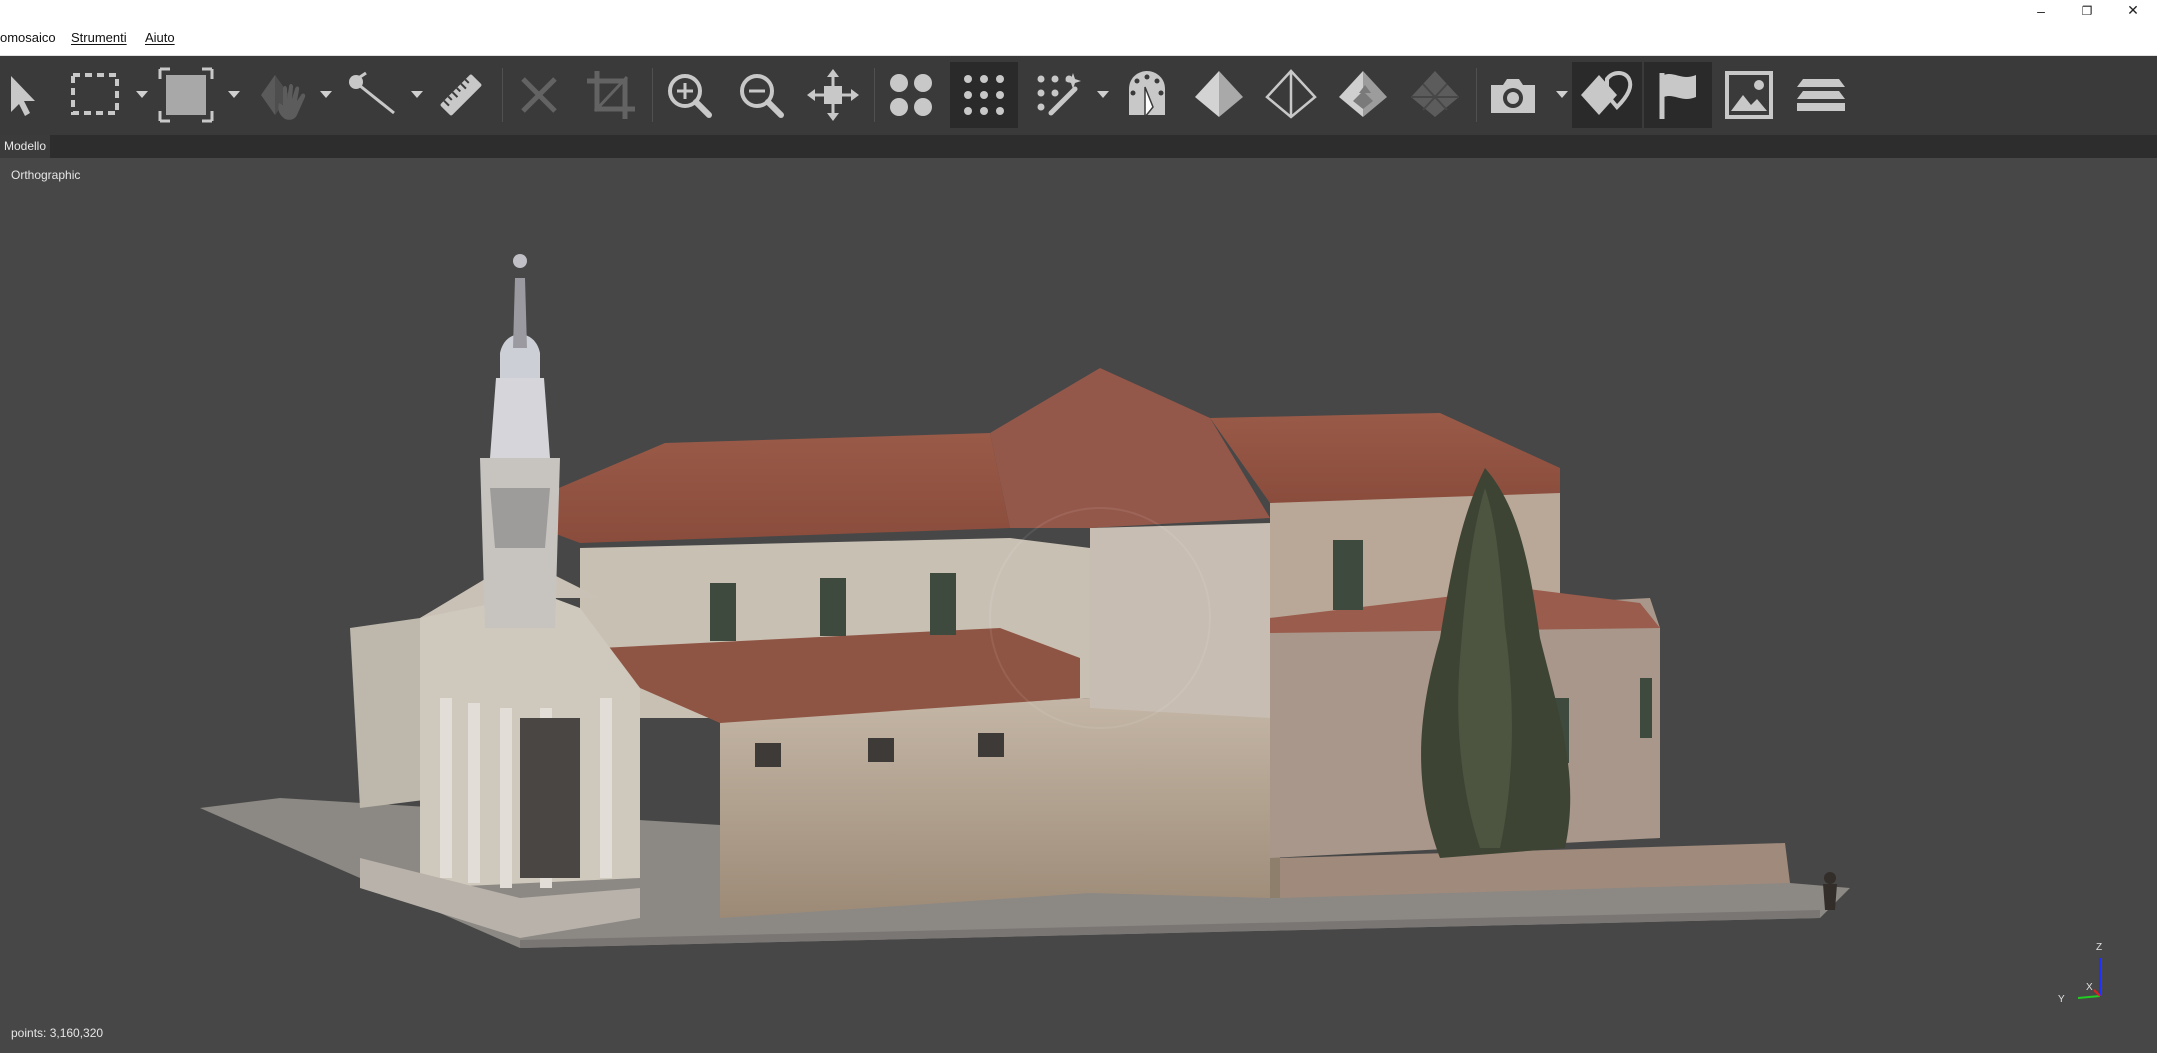 Image resolution: width=2157 pixels, height=1053 pixels. I want to click on navigation-mode-button, so click(281, 95).